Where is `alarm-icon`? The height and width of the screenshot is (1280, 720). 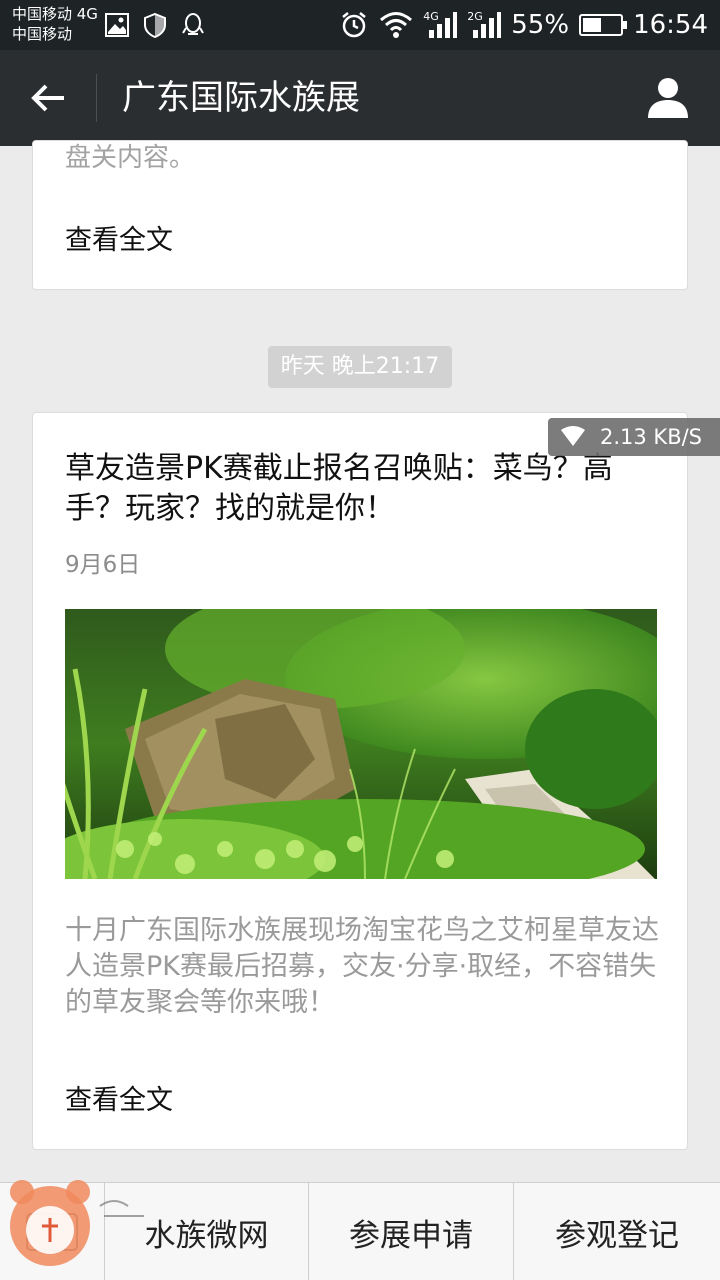
alarm-icon is located at coordinates (354, 25).